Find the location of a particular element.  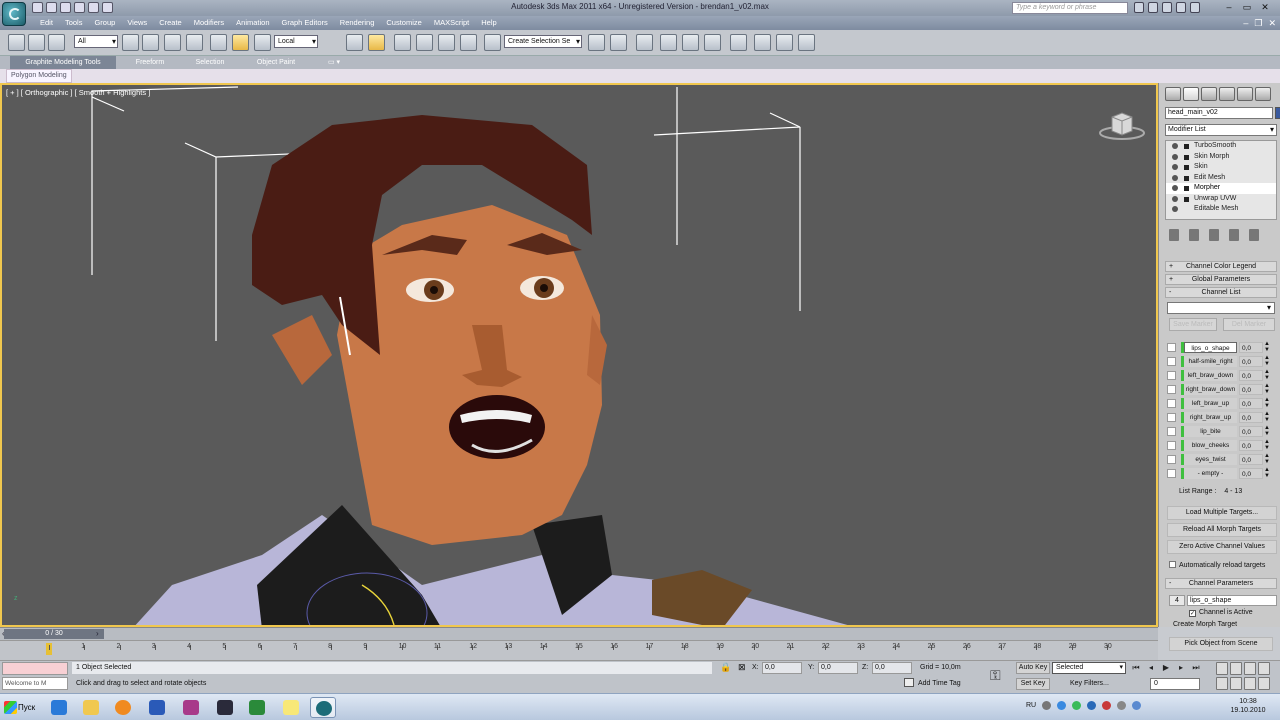

tab-object-paint: Object Paint is located at coordinates (276, 62).